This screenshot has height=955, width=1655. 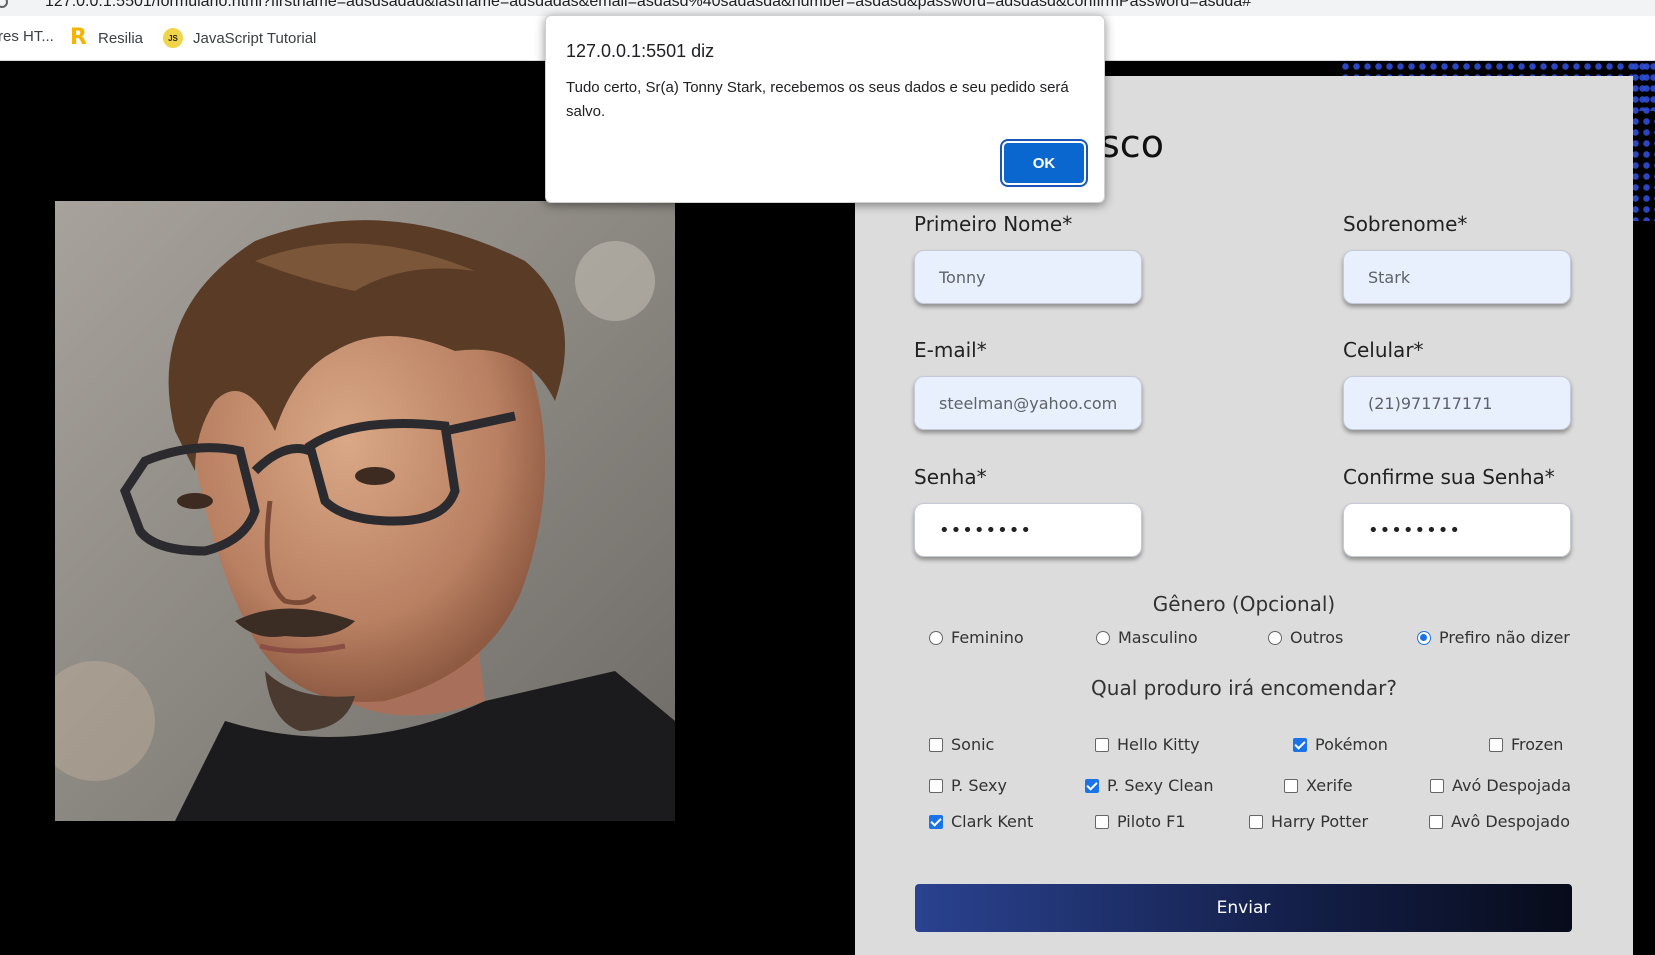 I want to click on last-name-input: Stark, so click(x=1457, y=277).